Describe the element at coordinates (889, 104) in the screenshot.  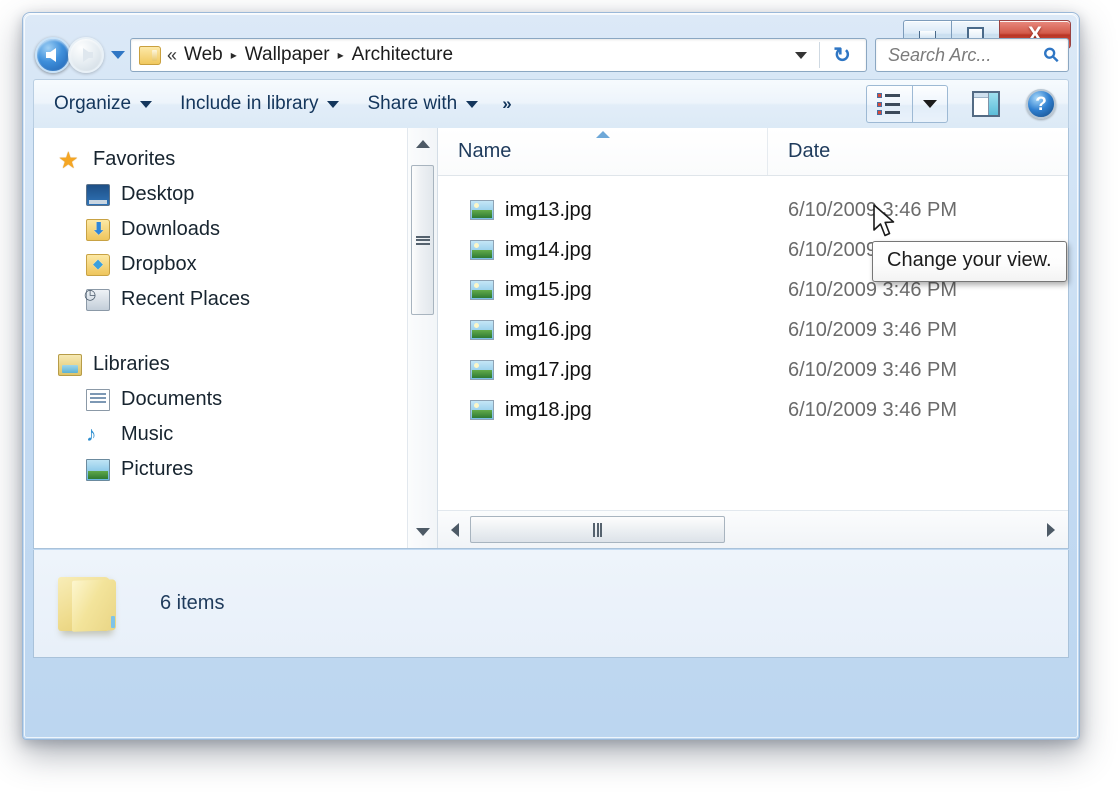
I see `change-view-button` at that location.